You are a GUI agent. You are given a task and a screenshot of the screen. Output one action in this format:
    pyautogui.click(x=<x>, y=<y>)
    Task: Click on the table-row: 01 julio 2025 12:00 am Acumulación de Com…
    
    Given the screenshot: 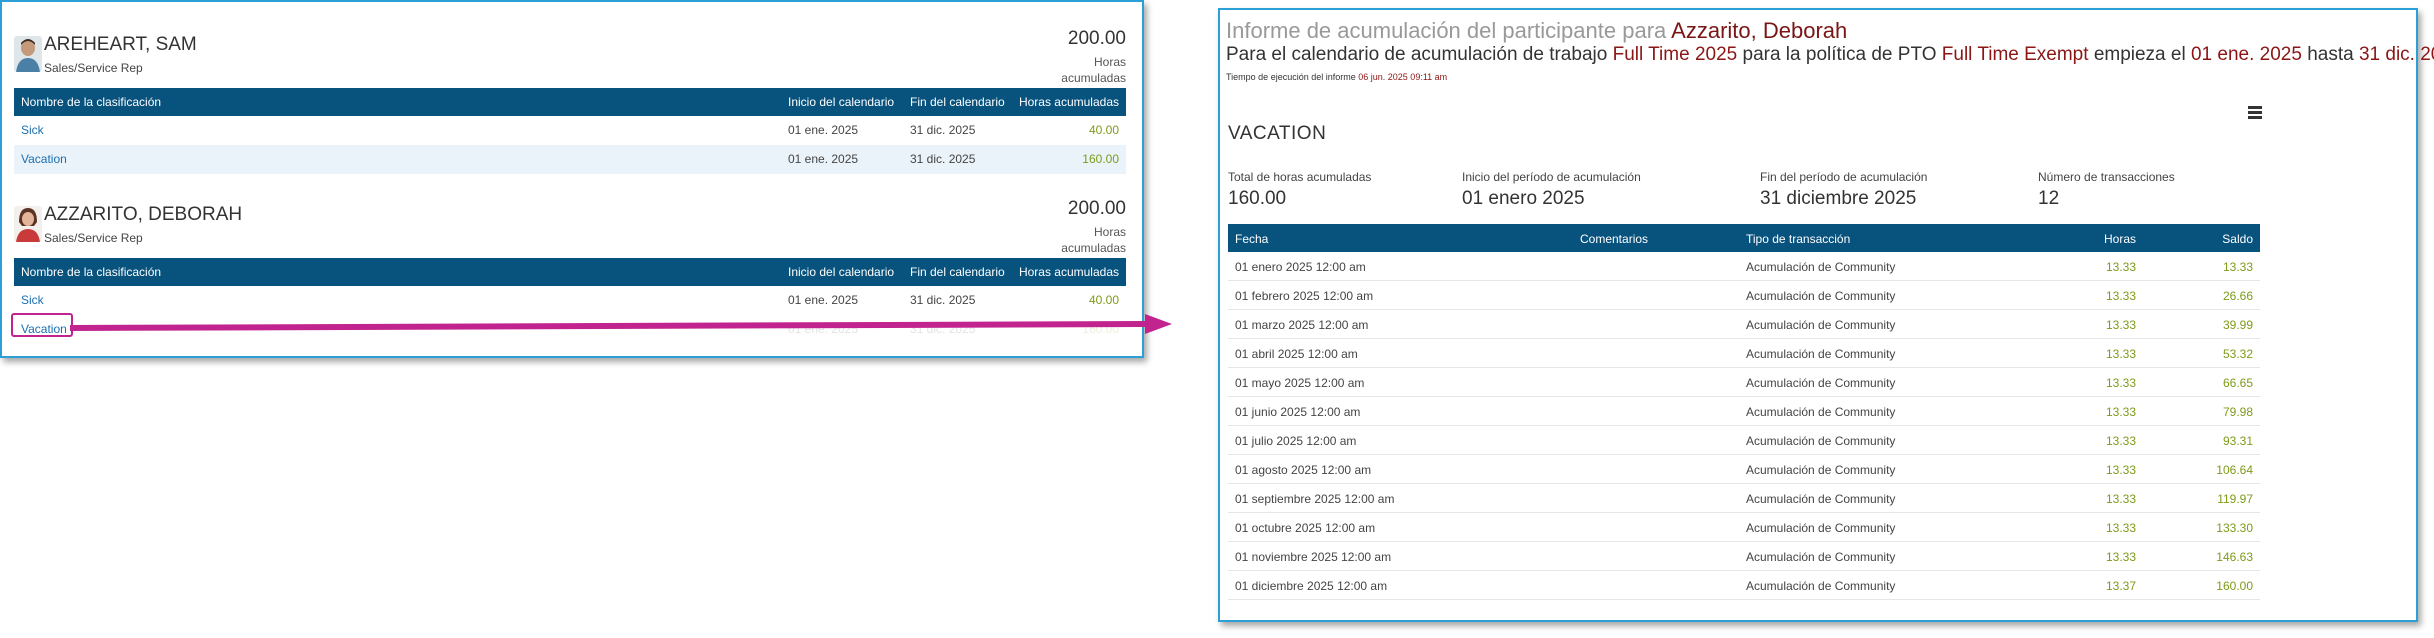 What is the action you would take?
    pyautogui.click(x=1744, y=440)
    